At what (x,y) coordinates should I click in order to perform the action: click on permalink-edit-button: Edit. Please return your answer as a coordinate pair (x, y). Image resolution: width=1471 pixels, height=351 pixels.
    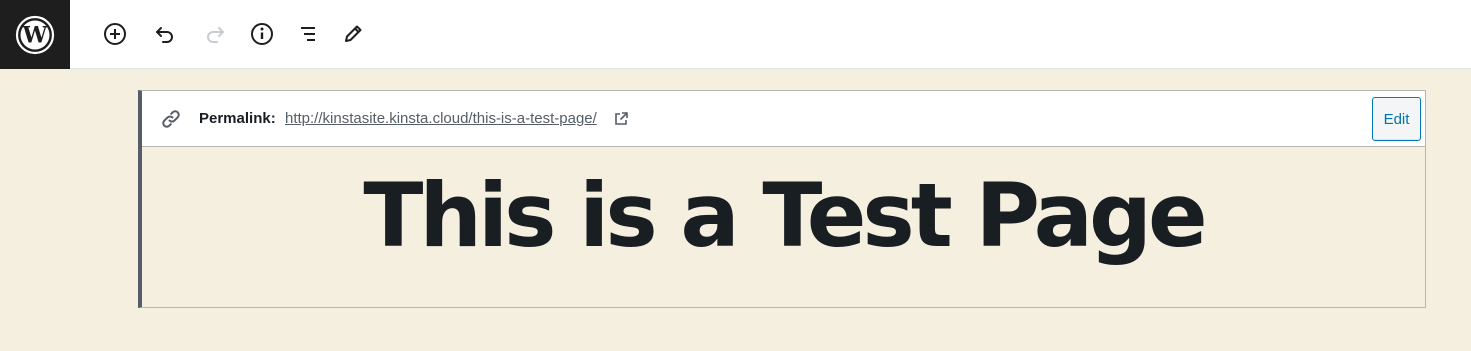
    Looking at the image, I should click on (1396, 119).